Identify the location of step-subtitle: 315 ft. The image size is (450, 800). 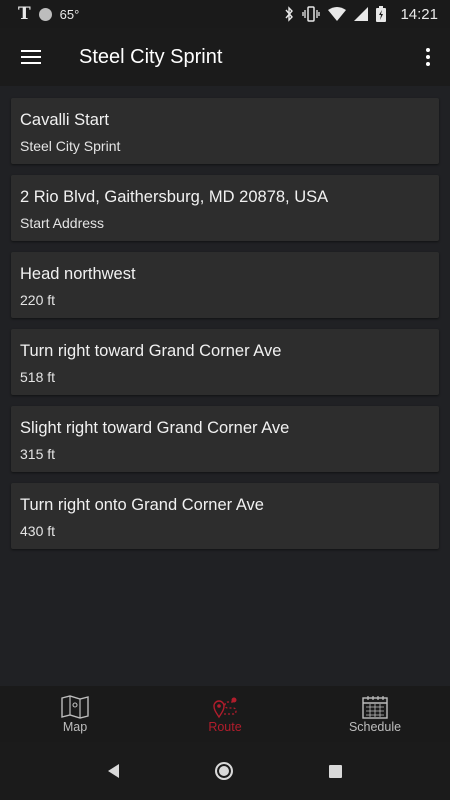
(38, 454).